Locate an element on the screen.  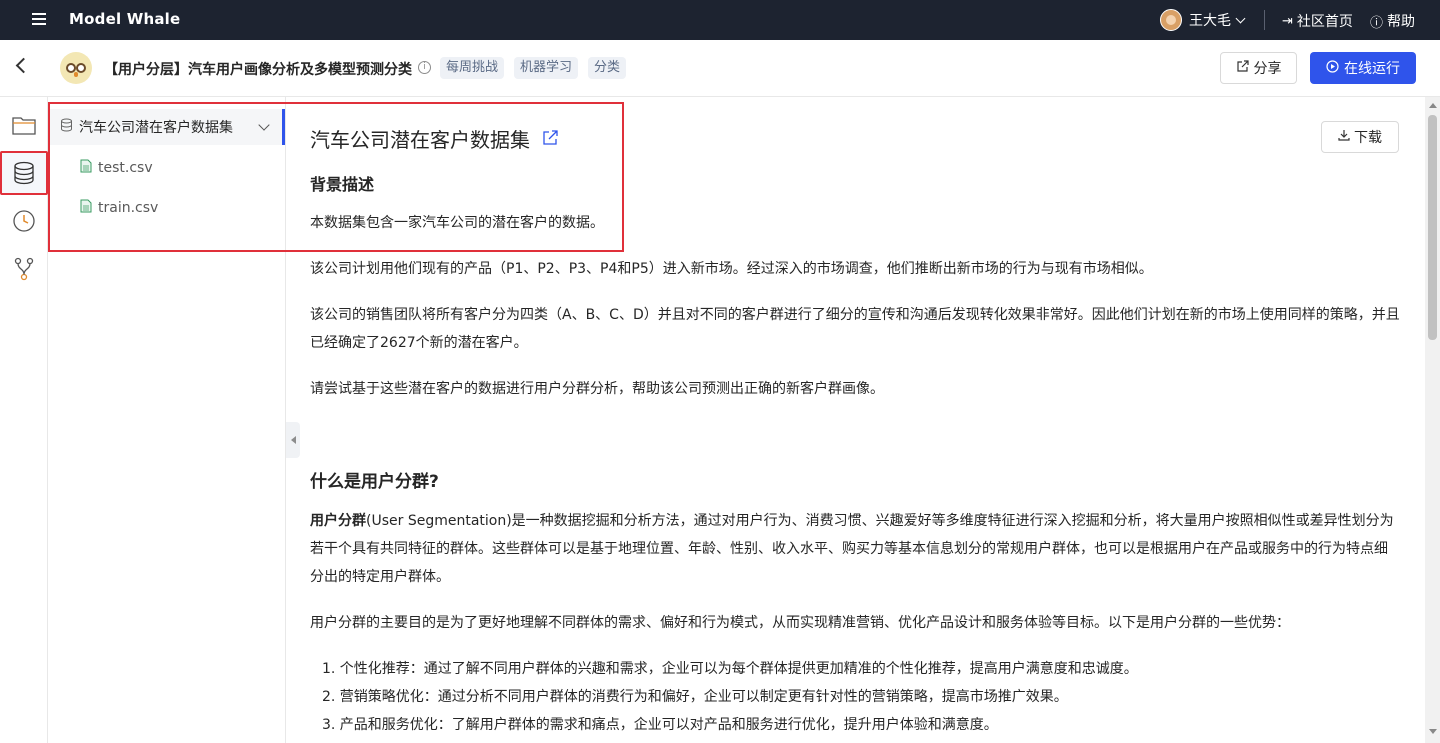
file-item-train: train.csv is located at coordinates (119, 208).